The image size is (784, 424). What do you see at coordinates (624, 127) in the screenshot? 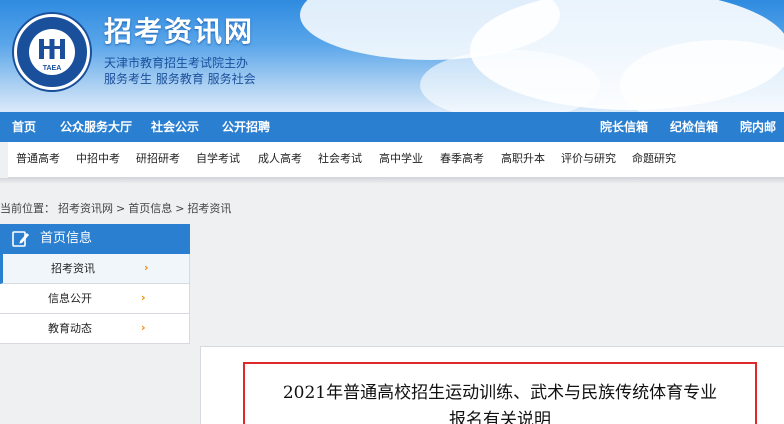
I see `nav-item-president-mailbox: 院长信箱` at bounding box center [624, 127].